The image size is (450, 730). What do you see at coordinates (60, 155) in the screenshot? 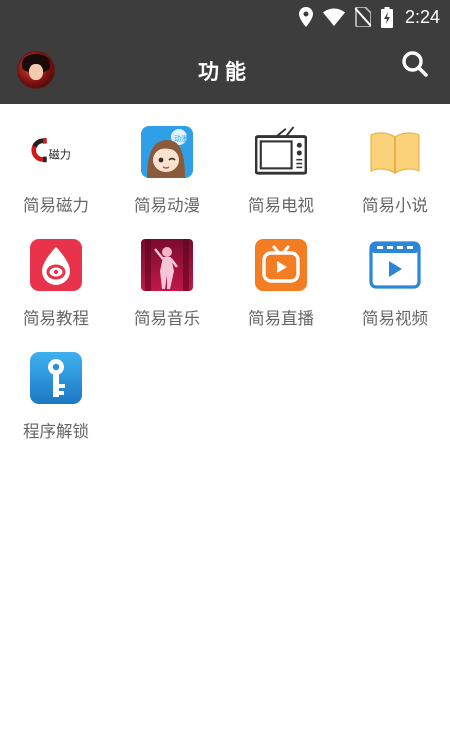
I see `magnet-icon-text: 磁力` at bounding box center [60, 155].